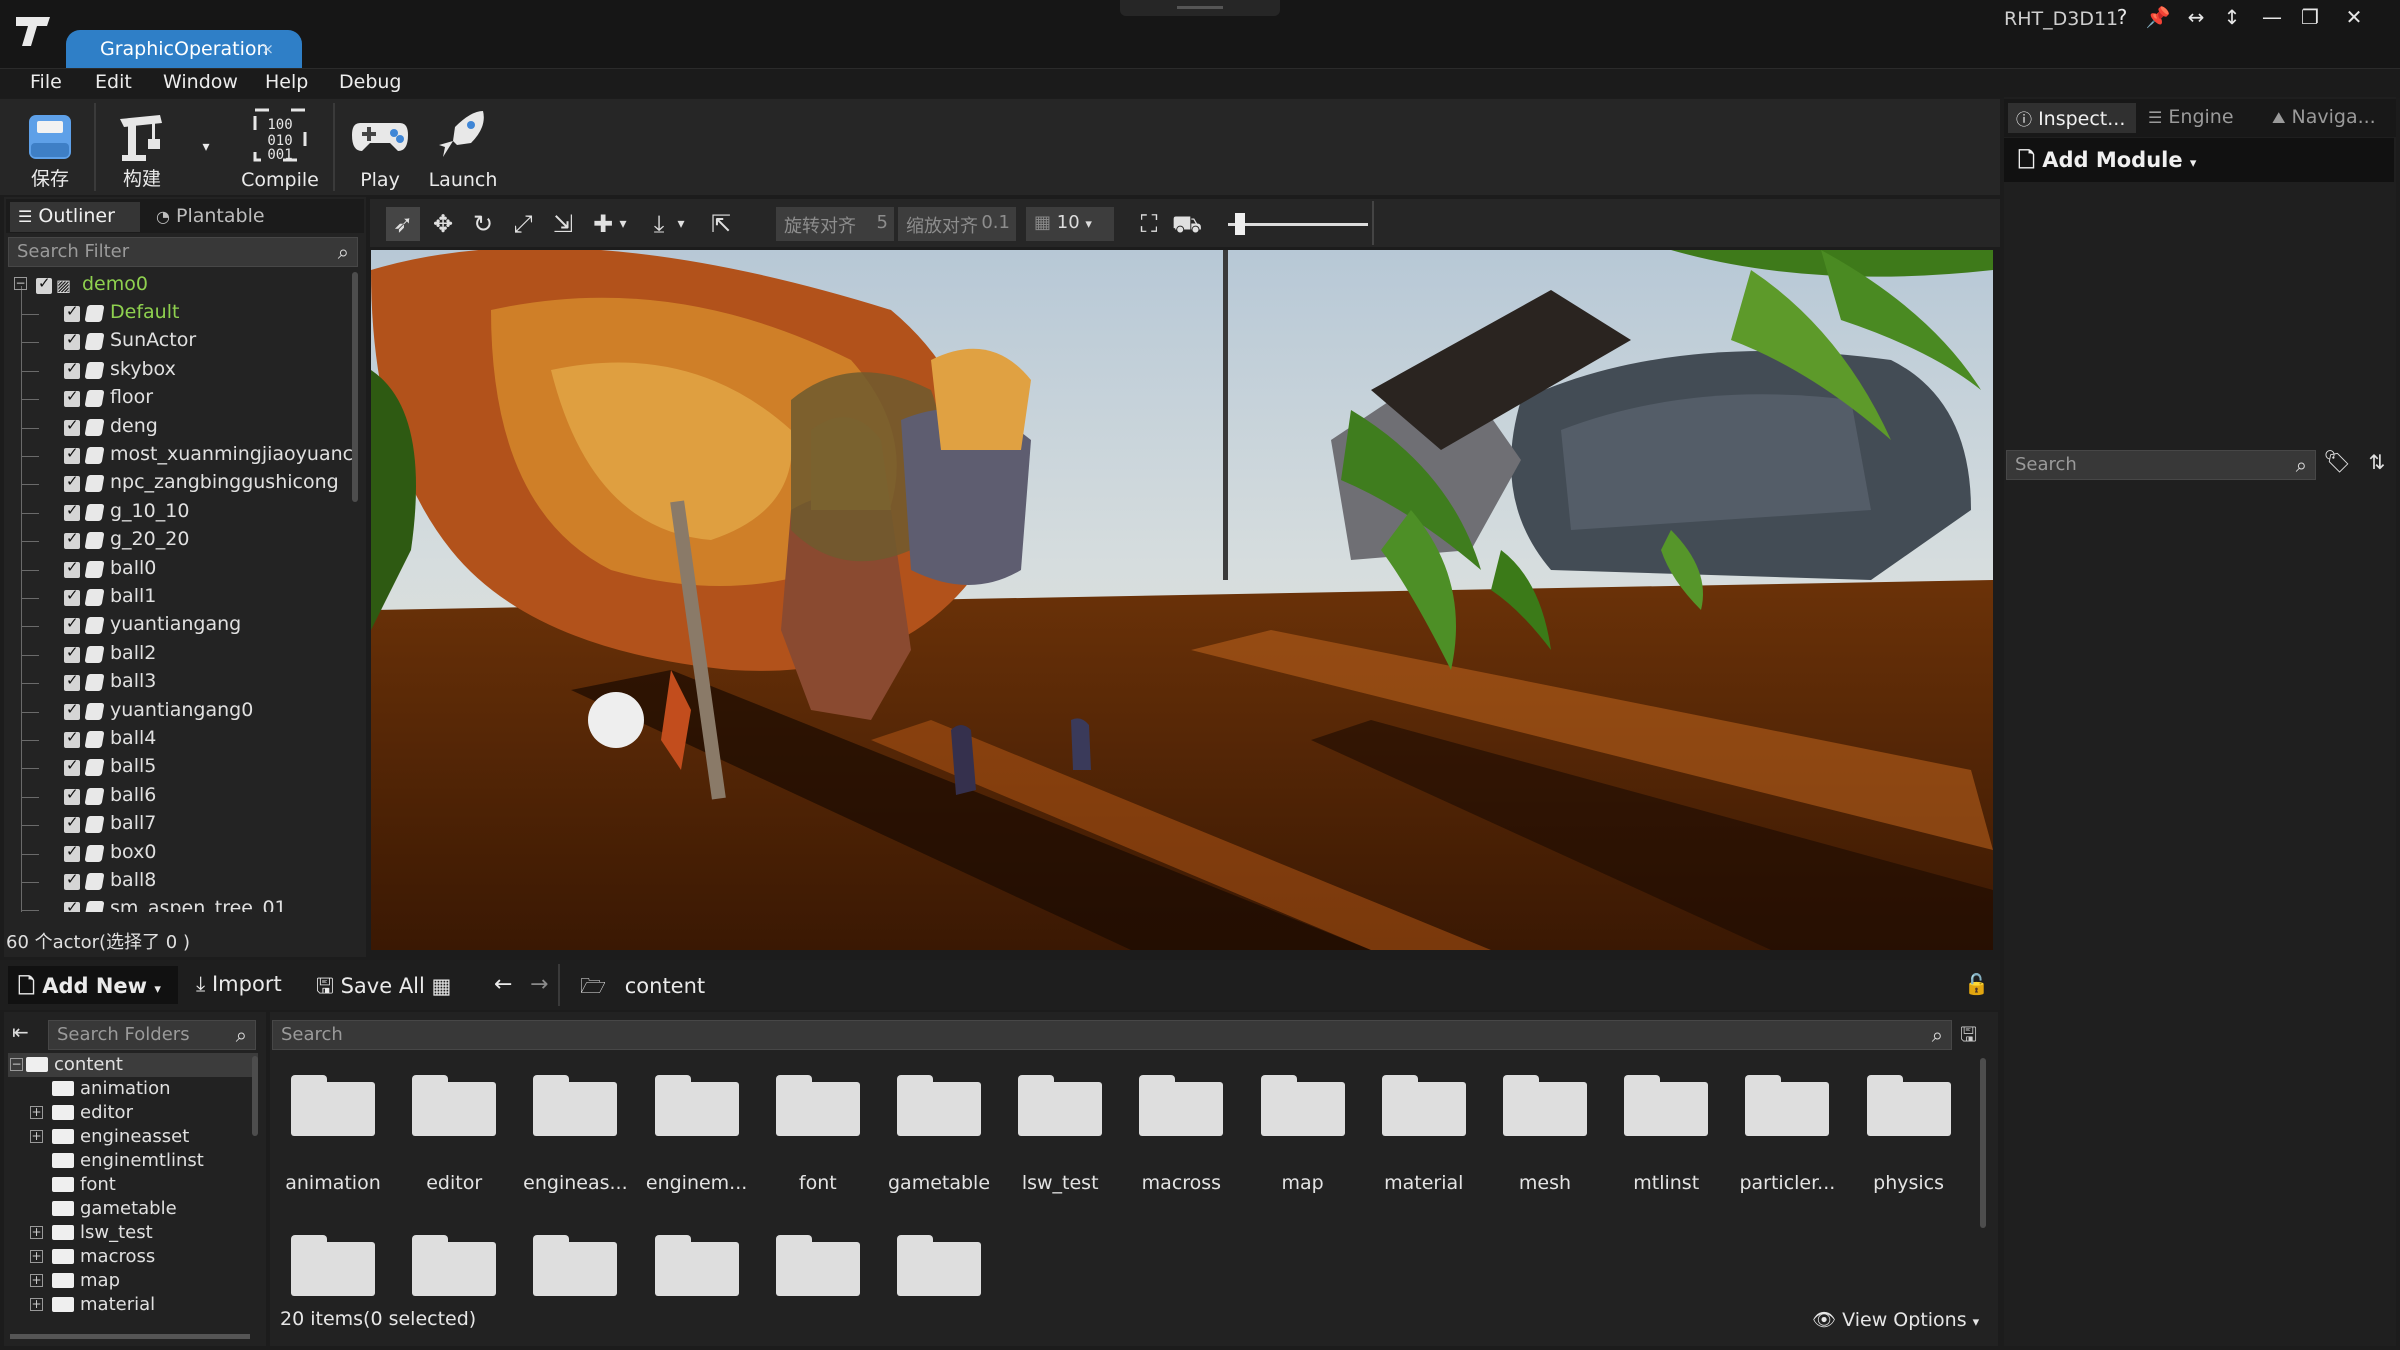 This screenshot has height=1350, width=2400. Describe the element at coordinates (1067, 1133) in the screenshot. I see `asset-folder-tile: lsw_test` at that location.